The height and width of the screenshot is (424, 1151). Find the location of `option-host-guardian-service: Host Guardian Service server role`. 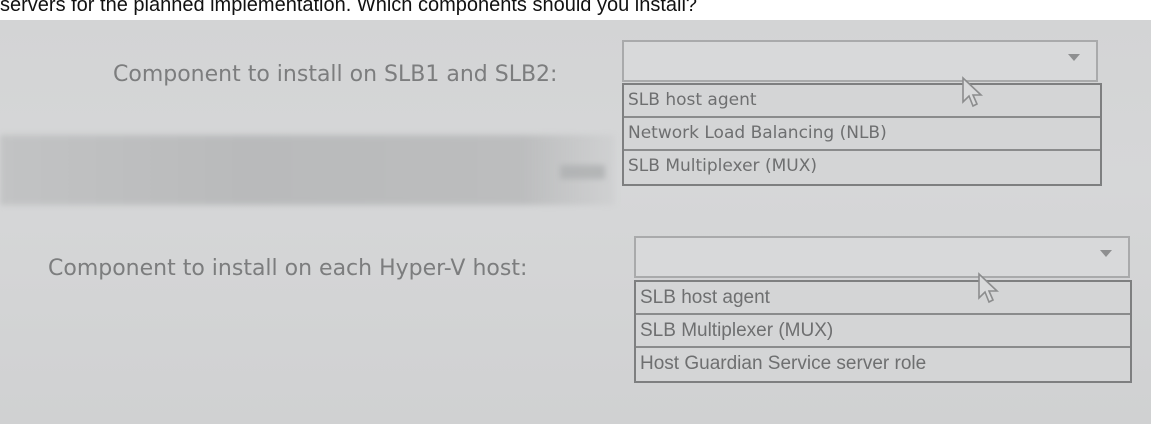

option-host-guardian-service: Host Guardian Service server role is located at coordinates (883, 364).